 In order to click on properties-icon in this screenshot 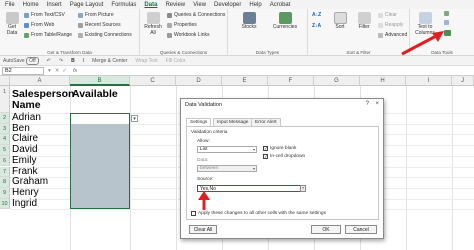, I will do `click(169, 25)`.